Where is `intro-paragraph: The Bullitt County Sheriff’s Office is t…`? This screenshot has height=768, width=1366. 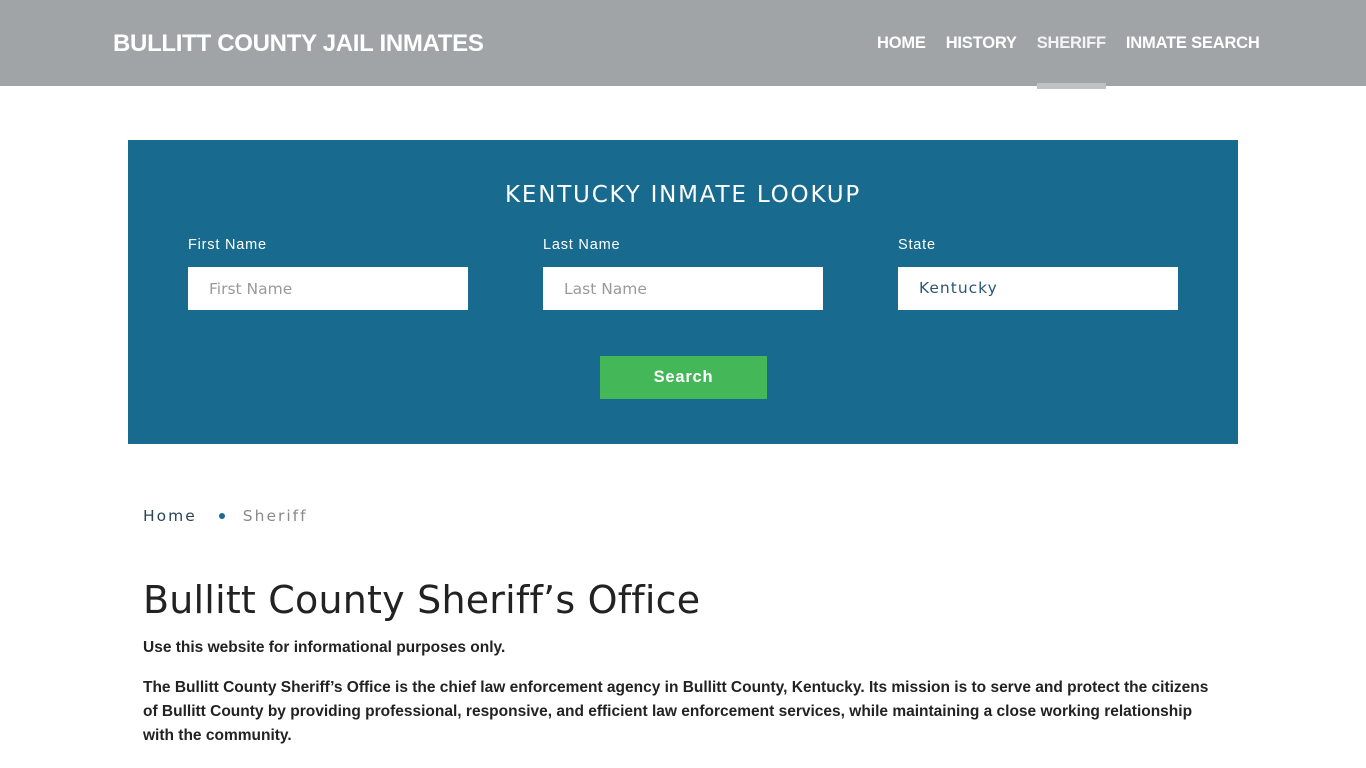
intro-paragraph: The Bullitt County Sheriff’s Office is t… is located at coordinates (676, 711).